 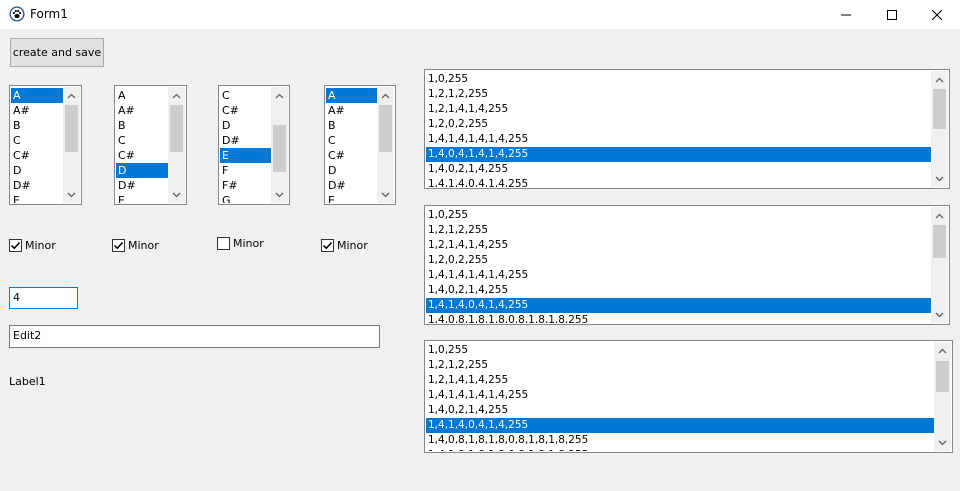 I want to click on list-item: 1,4,1,4,0,4,1,4,255, so click(x=678, y=182).